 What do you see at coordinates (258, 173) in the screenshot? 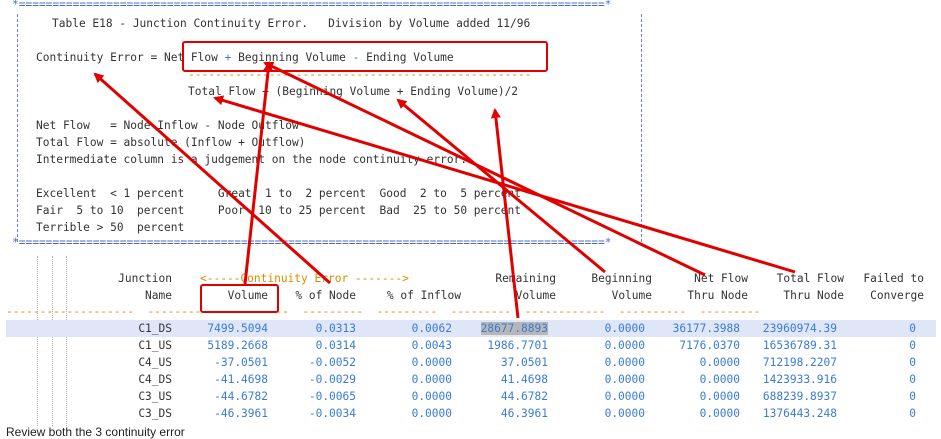
I see `arrow-to-net-flow` at bounding box center [258, 173].